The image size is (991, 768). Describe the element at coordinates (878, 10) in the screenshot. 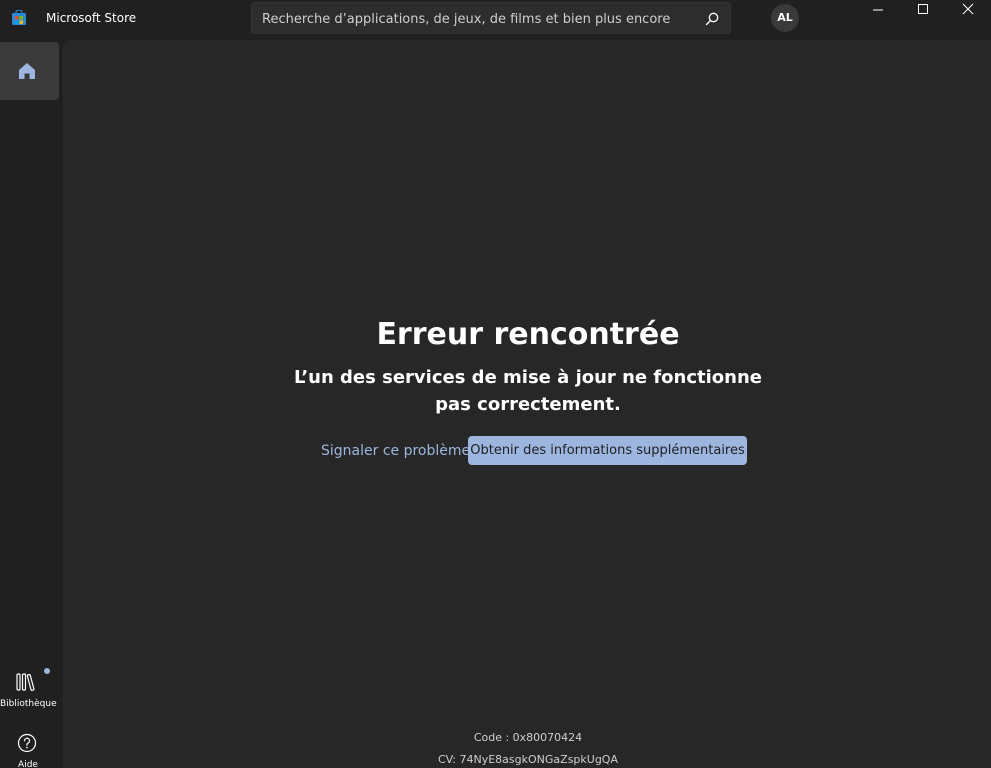

I see `minimize-button` at that location.